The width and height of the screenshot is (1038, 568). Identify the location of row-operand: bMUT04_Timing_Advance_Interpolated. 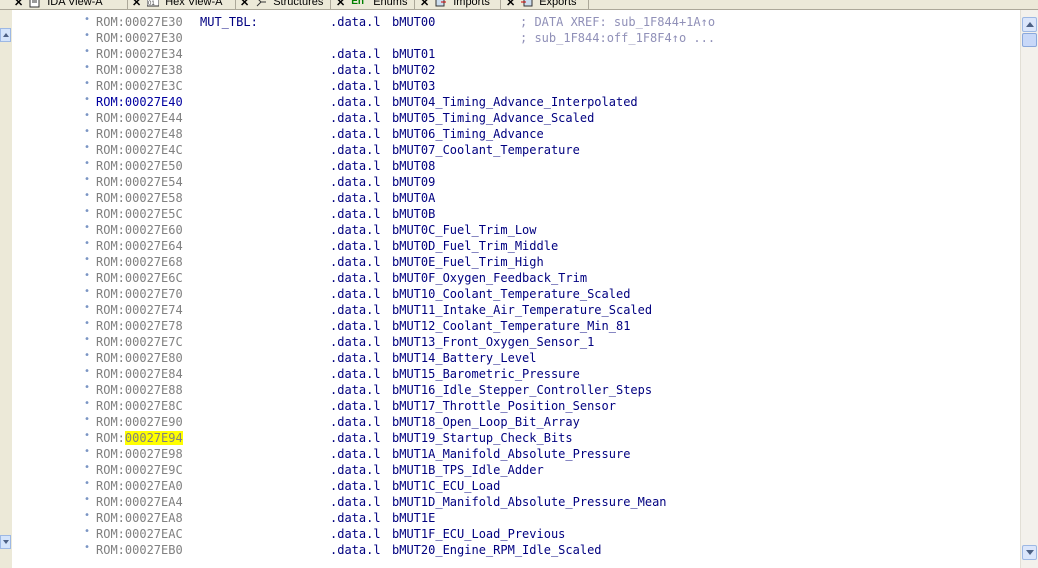
(515, 102).